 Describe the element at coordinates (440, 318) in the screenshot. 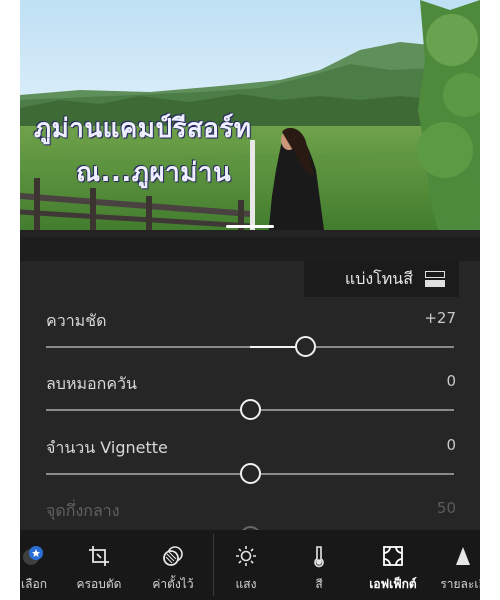

I see `slider-clarity-value: +27` at that location.